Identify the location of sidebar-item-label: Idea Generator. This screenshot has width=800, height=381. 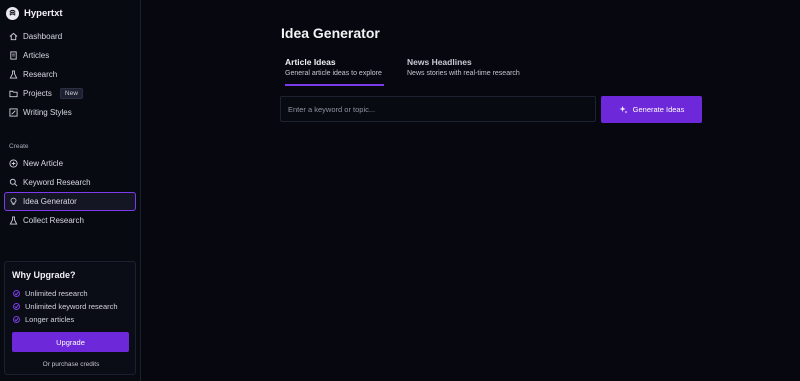
(50, 201).